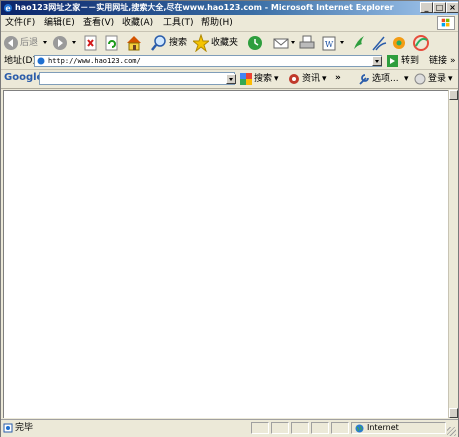 The image size is (459, 437). What do you see at coordinates (8, 428) in the screenshot?
I see `status-page-icon` at bounding box center [8, 428].